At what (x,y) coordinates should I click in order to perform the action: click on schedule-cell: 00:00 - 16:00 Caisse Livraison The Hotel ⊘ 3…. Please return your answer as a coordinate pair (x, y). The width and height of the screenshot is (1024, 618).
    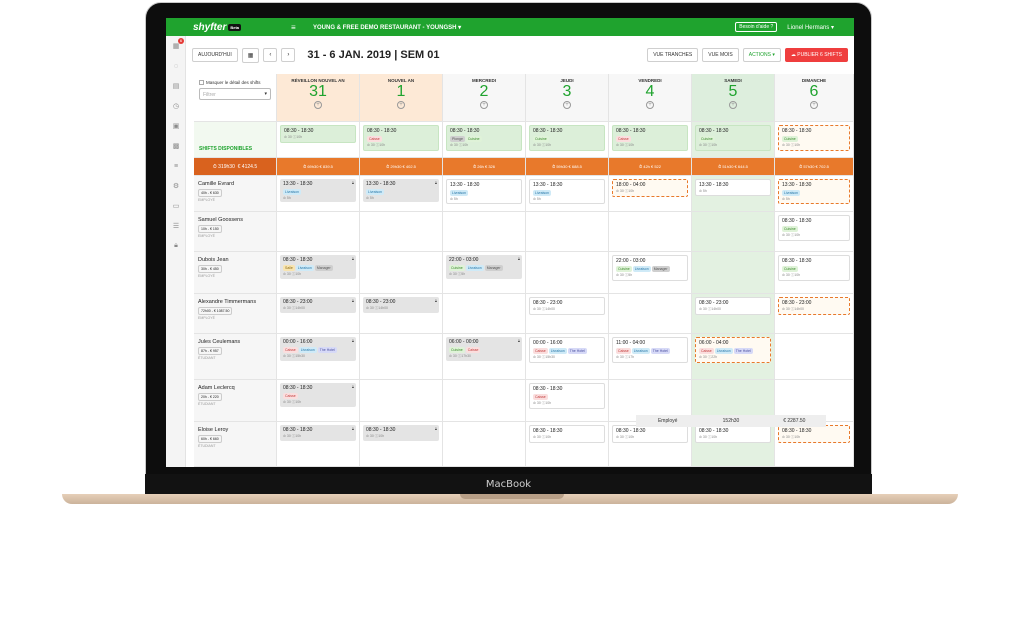
    Looking at the image, I should click on (567, 357).